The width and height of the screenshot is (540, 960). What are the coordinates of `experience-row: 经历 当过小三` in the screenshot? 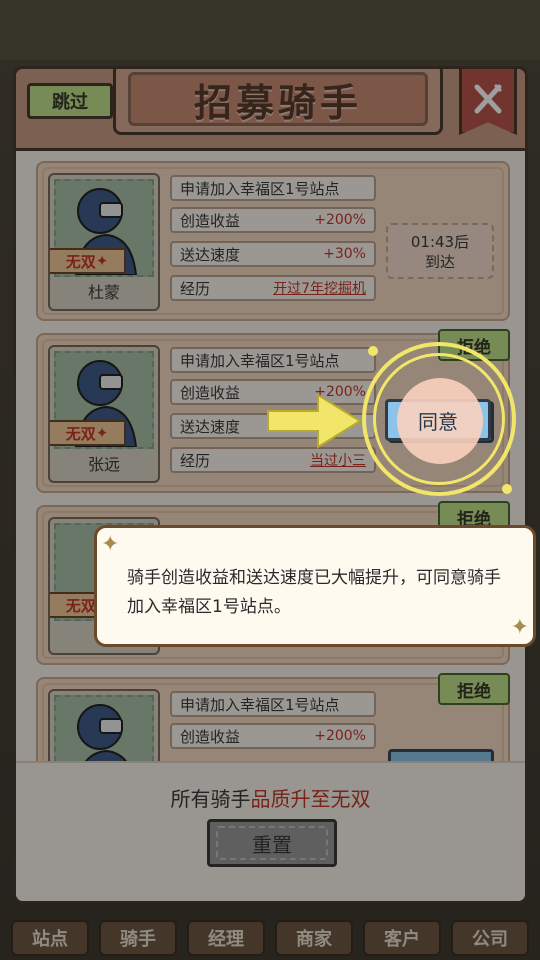 It's located at (273, 460).